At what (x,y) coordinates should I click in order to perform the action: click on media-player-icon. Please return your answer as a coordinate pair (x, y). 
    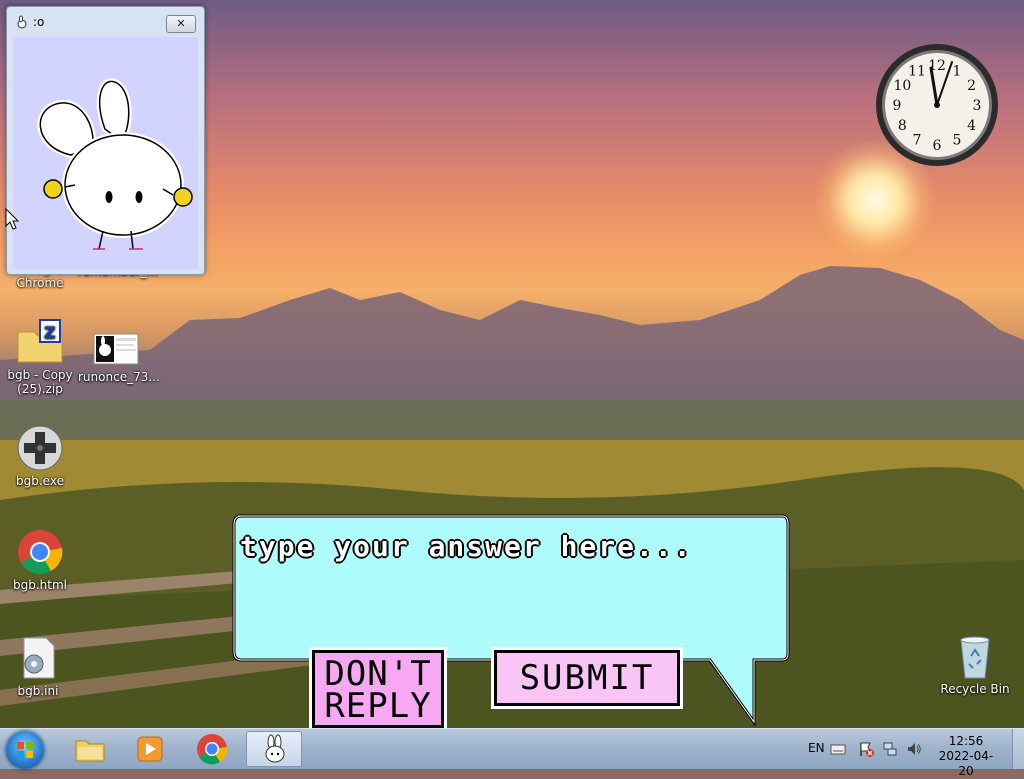
    Looking at the image, I should click on (150, 749).